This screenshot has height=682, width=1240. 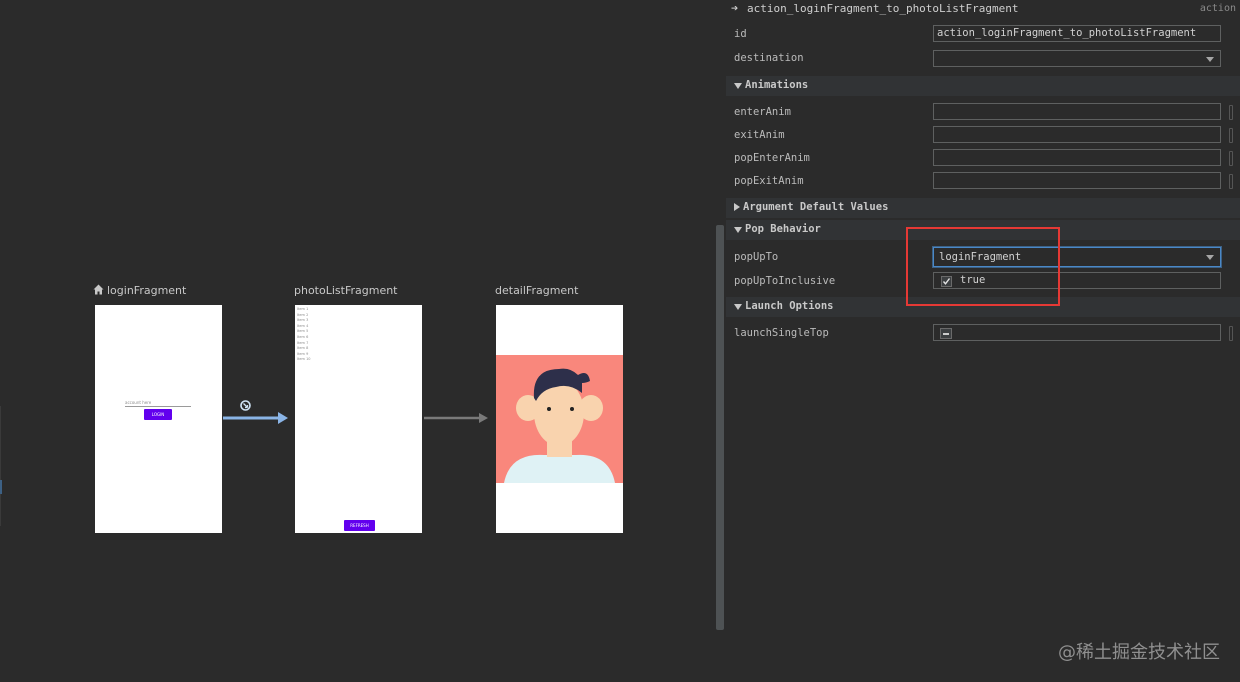 I want to click on login-preview-button: LOGIN, so click(x=158, y=414).